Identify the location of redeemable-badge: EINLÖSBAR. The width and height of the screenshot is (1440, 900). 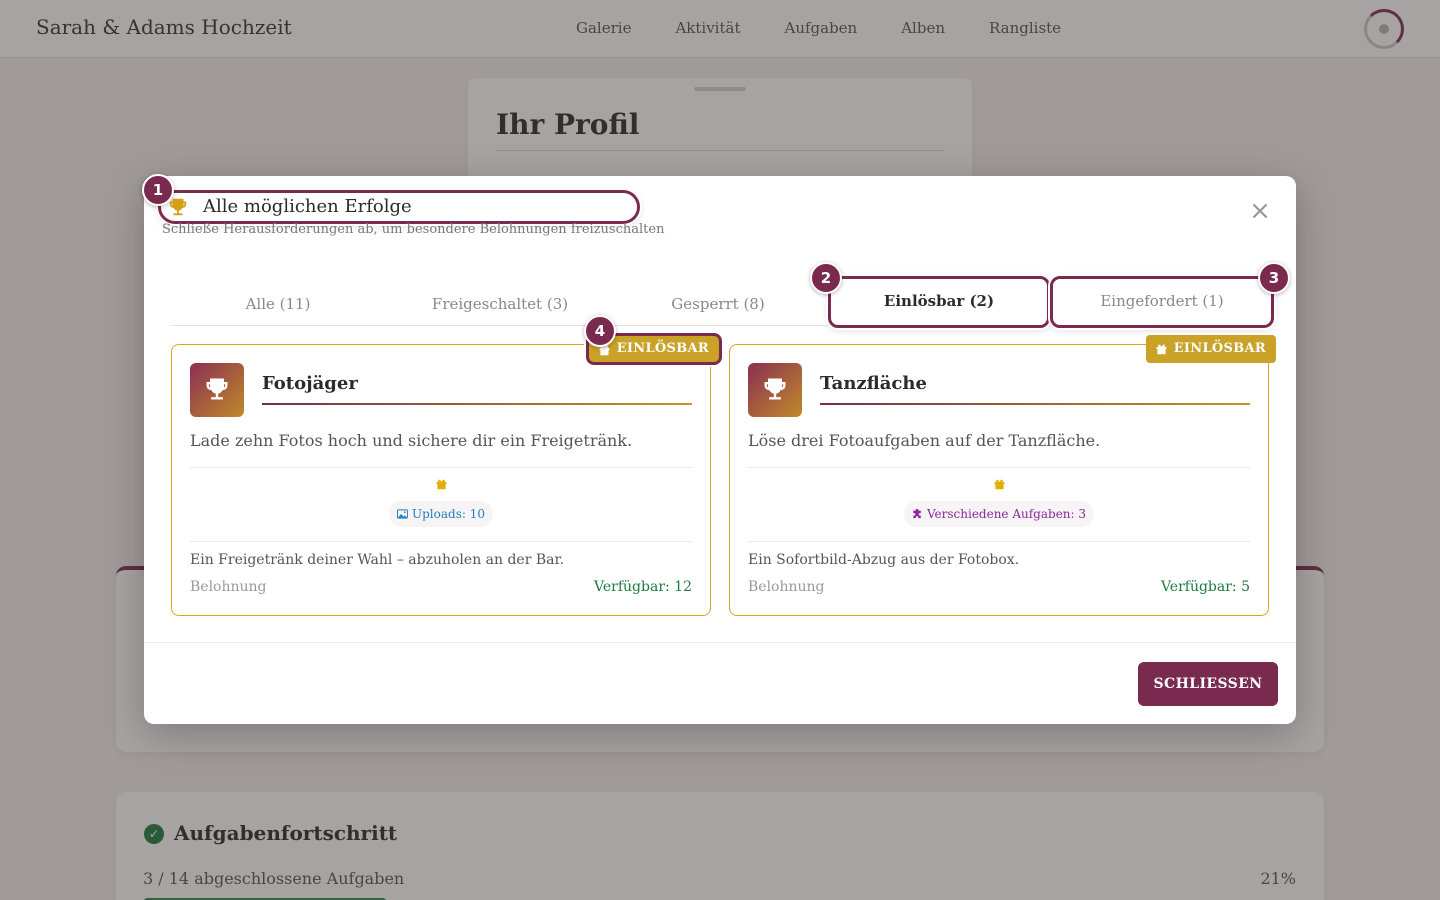
(1210, 349).